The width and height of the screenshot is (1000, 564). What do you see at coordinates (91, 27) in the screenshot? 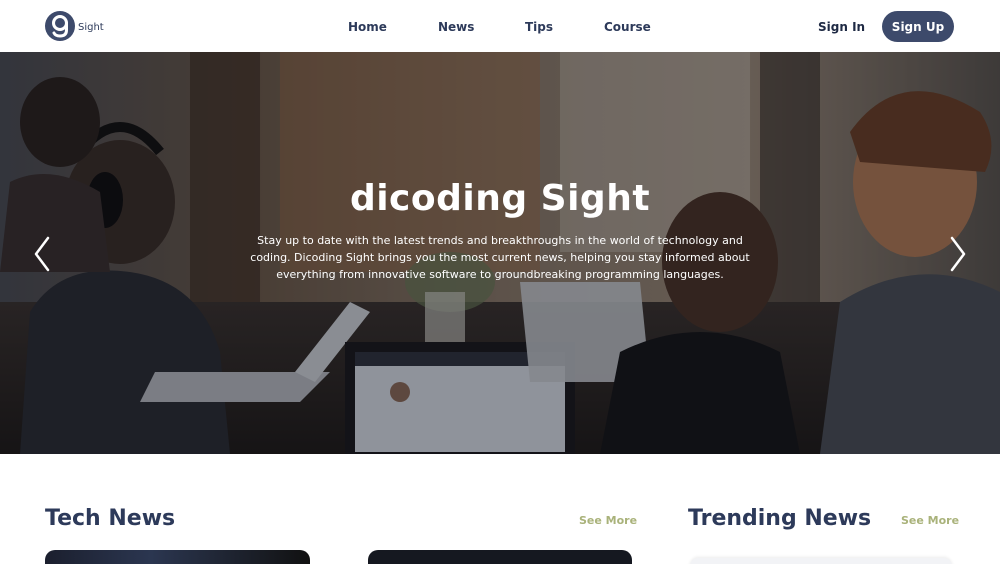
I see `logo-text: Sight` at bounding box center [91, 27].